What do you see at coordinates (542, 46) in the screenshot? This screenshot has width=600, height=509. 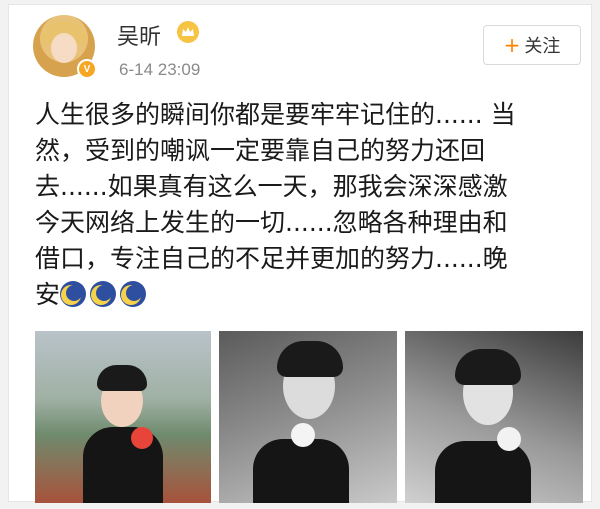 I see `follow-label: 关注` at bounding box center [542, 46].